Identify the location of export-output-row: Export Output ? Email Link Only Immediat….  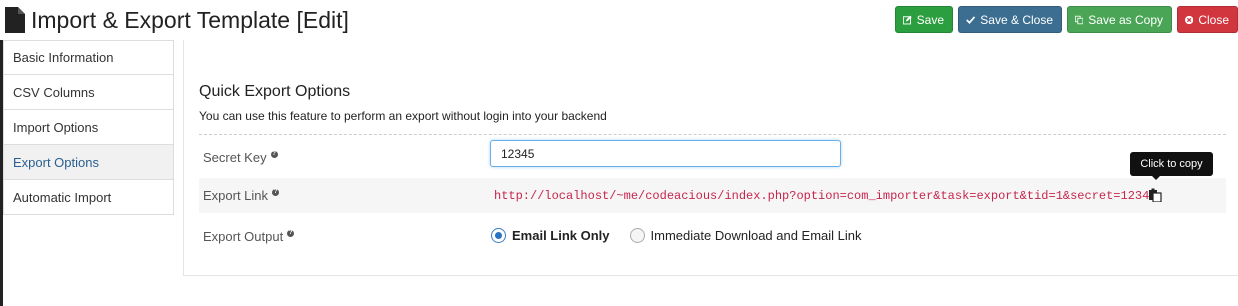
(712, 236).